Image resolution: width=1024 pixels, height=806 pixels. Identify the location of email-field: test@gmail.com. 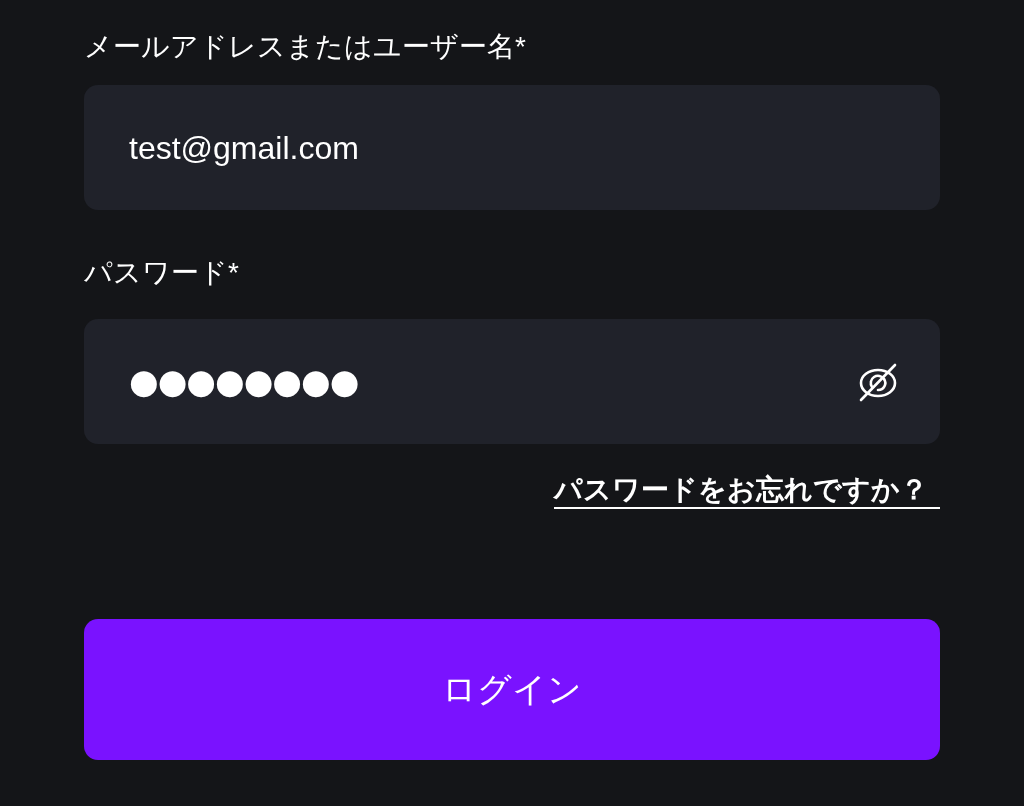
(512, 147).